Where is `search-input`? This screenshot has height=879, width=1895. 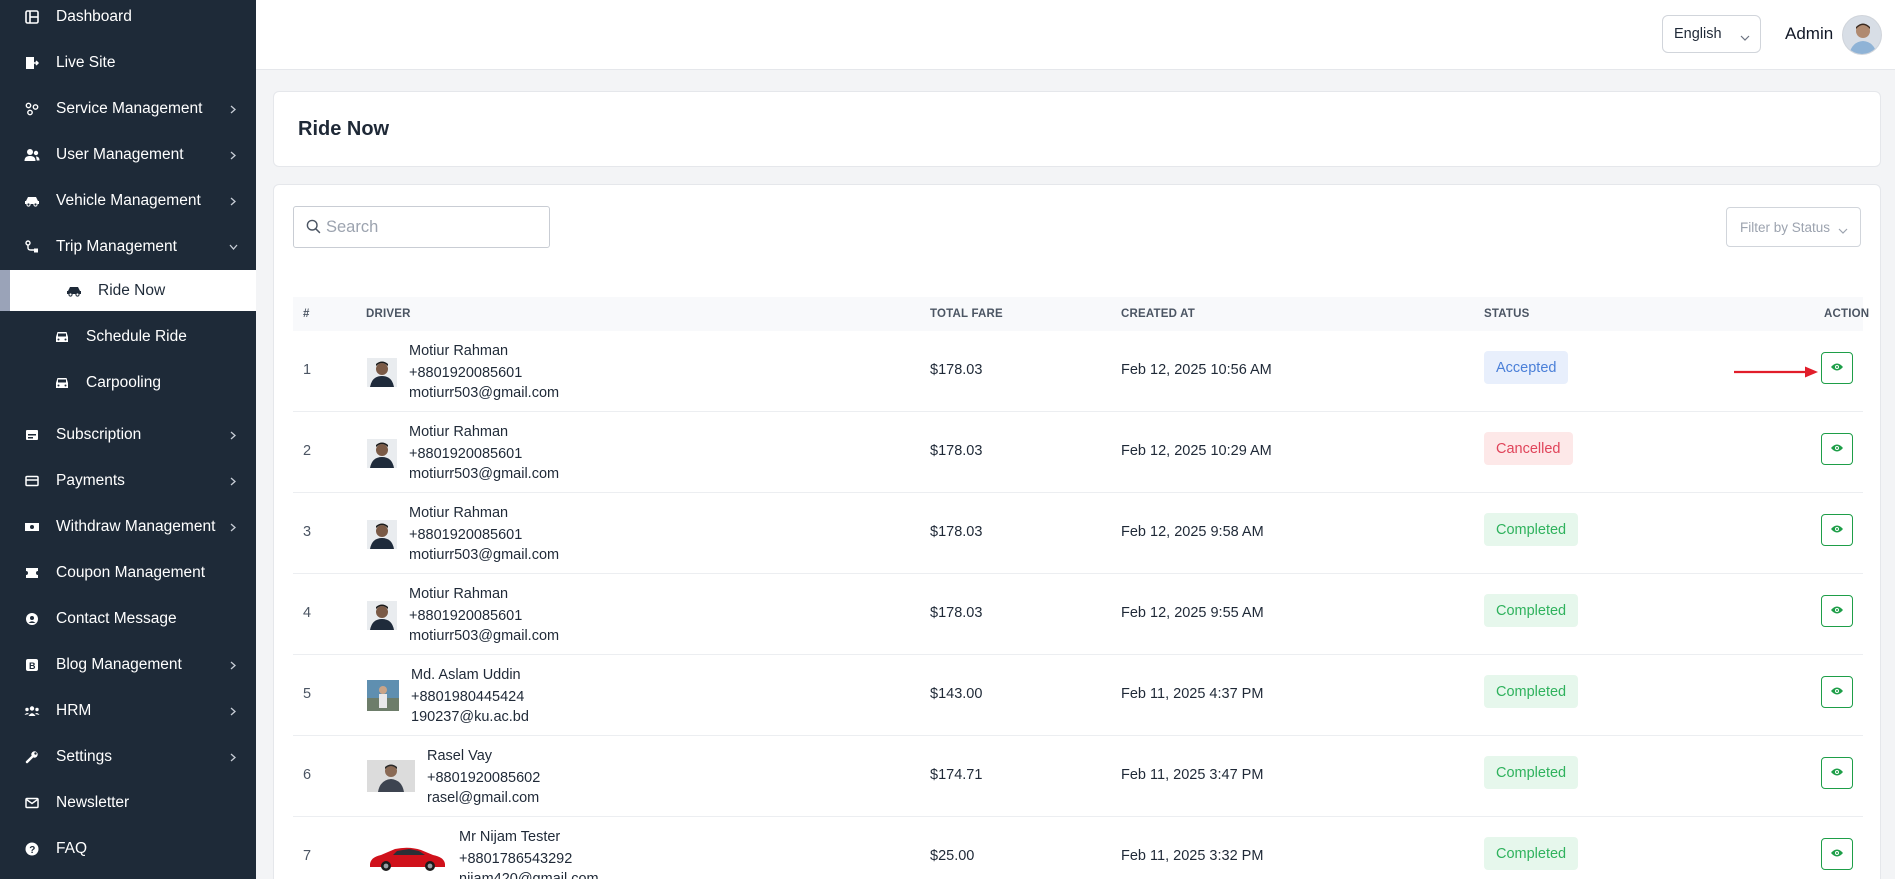
search-input is located at coordinates (436, 227).